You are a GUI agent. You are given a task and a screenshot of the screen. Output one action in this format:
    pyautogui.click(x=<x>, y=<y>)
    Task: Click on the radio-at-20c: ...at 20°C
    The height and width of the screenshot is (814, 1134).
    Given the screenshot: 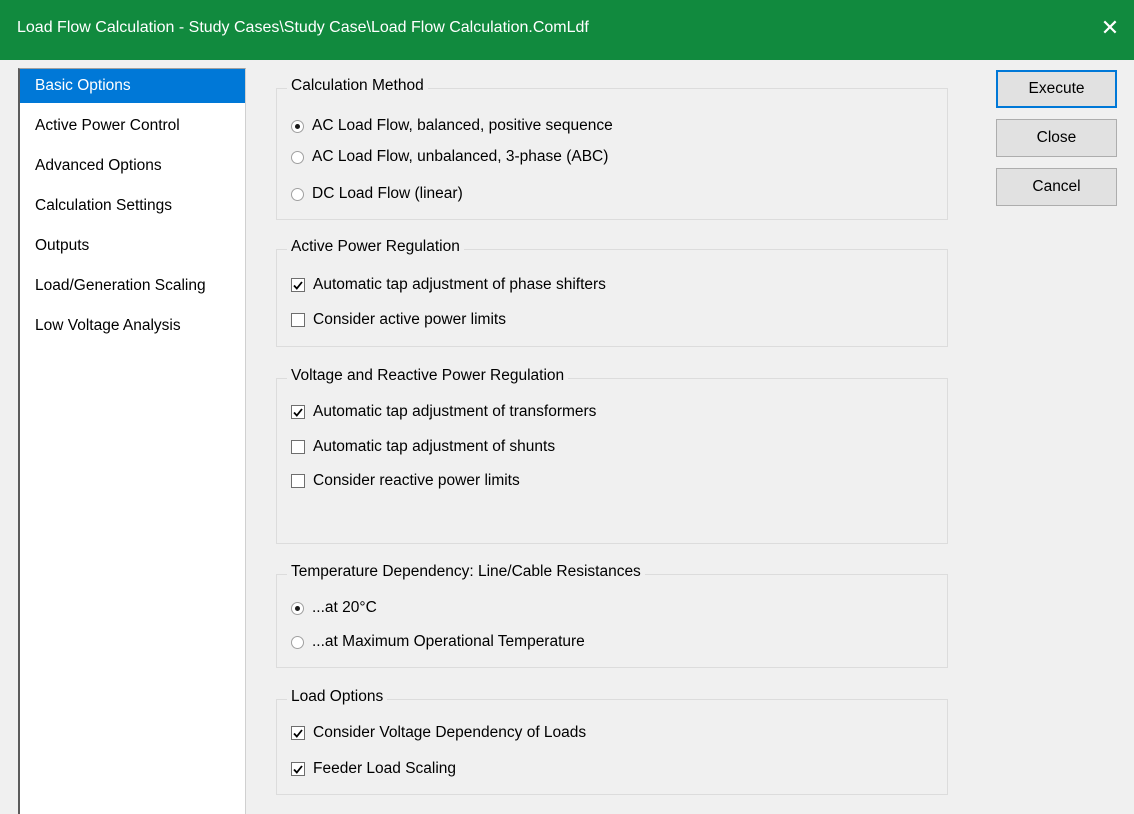 What is the action you would take?
    pyautogui.click(x=334, y=608)
    